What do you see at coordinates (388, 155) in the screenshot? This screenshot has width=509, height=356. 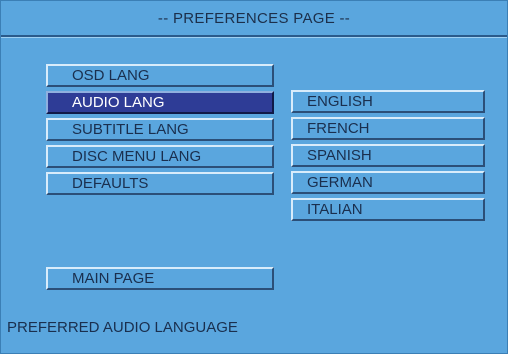 I see `option-spanish: SPANISH` at bounding box center [388, 155].